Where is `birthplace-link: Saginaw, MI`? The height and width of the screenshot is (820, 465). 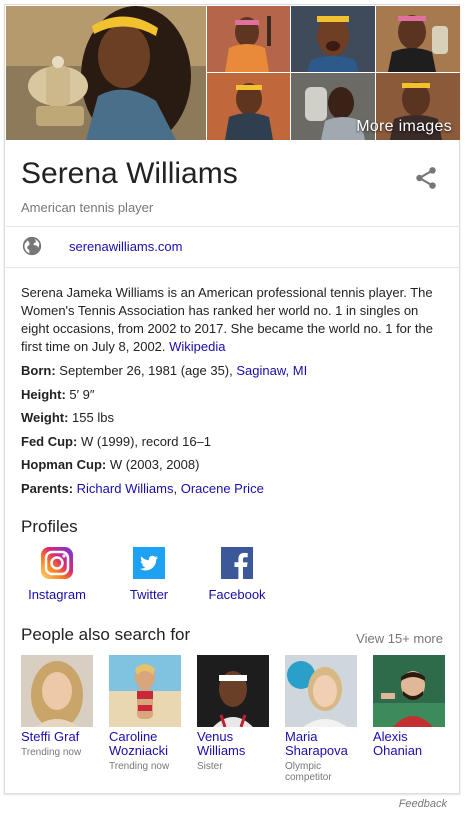
birthplace-link: Saginaw, MI is located at coordinates (271, 370).